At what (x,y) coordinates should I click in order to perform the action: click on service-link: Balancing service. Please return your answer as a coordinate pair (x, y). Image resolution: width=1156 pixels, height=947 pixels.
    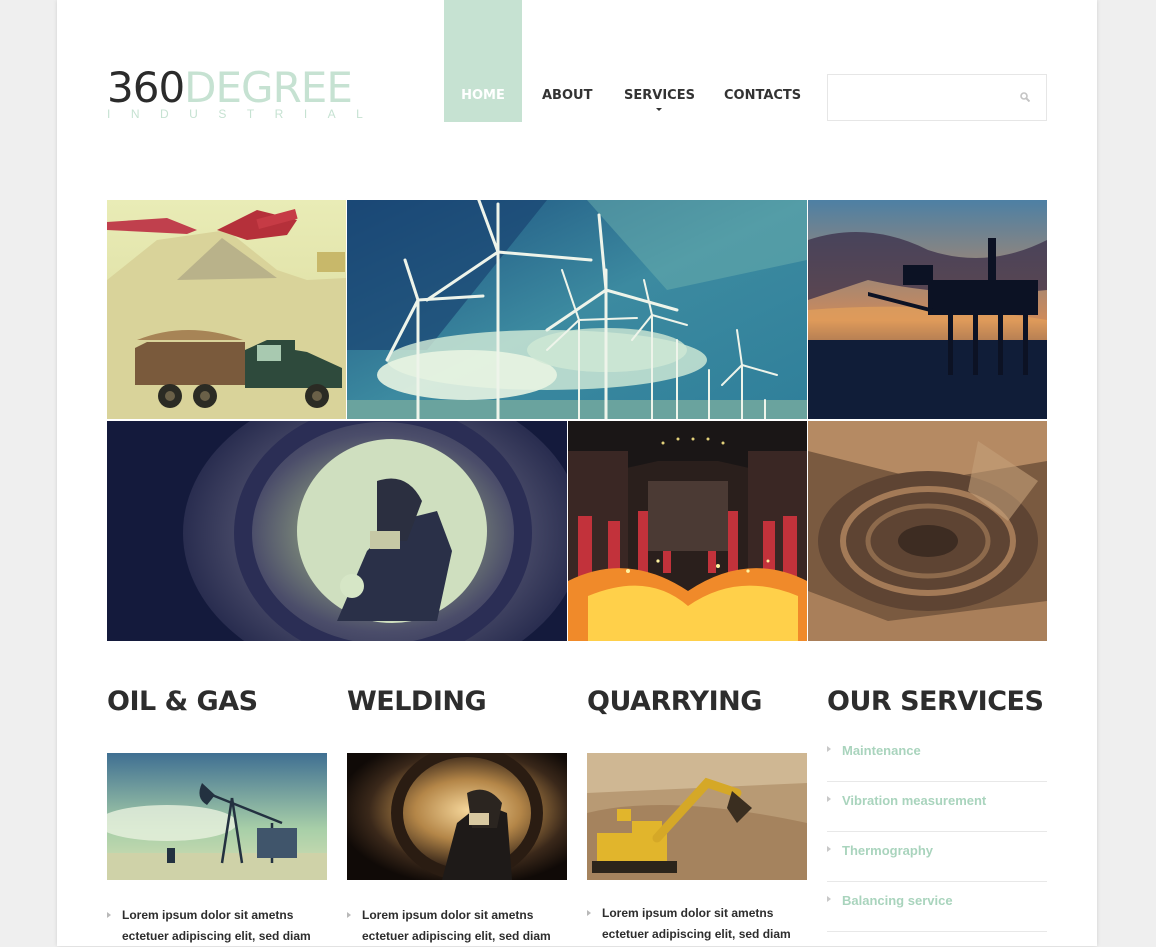
    Looking at the image, I should click on (897, 900).